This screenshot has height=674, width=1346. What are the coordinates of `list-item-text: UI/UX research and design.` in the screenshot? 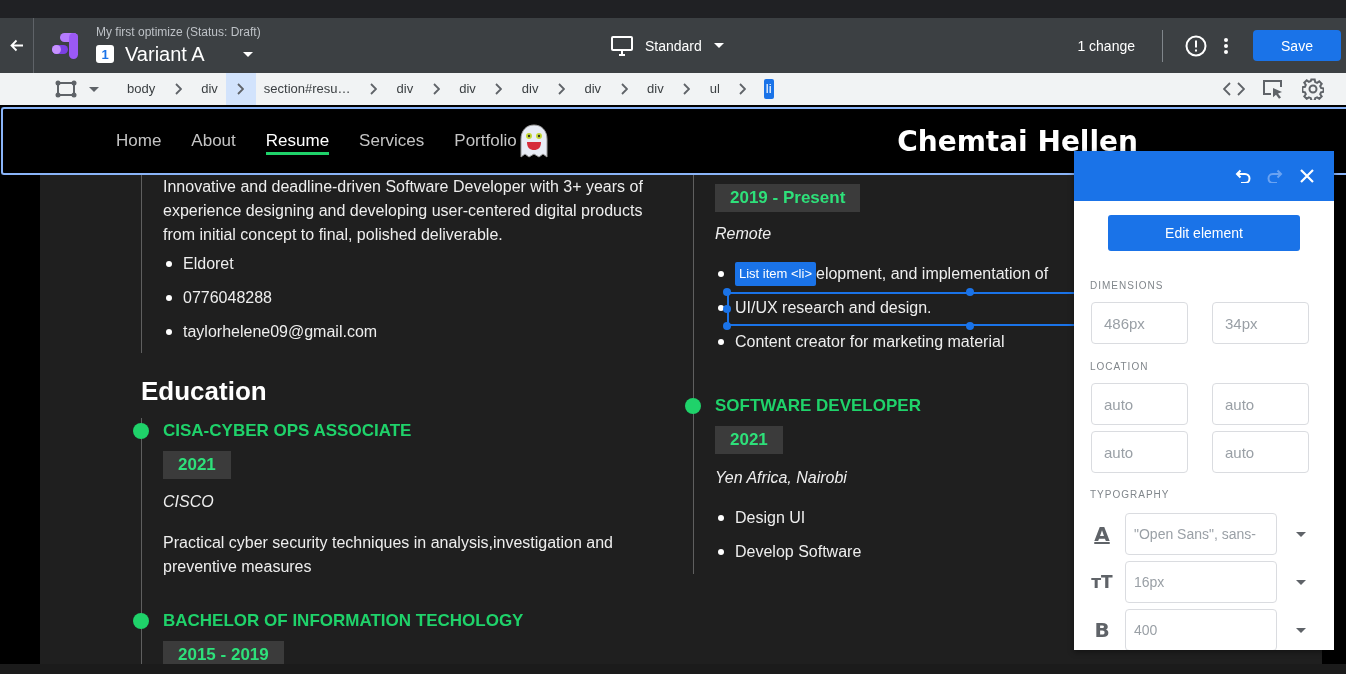 It's located at (833, 307).